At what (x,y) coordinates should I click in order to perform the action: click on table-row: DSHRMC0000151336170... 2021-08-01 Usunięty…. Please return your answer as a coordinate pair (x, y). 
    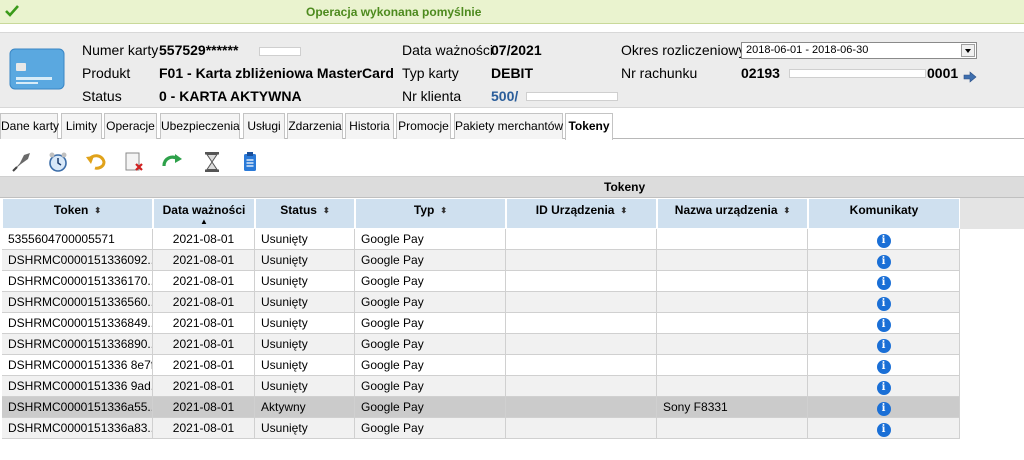
    Looking at the image, I should click on (481, 281).